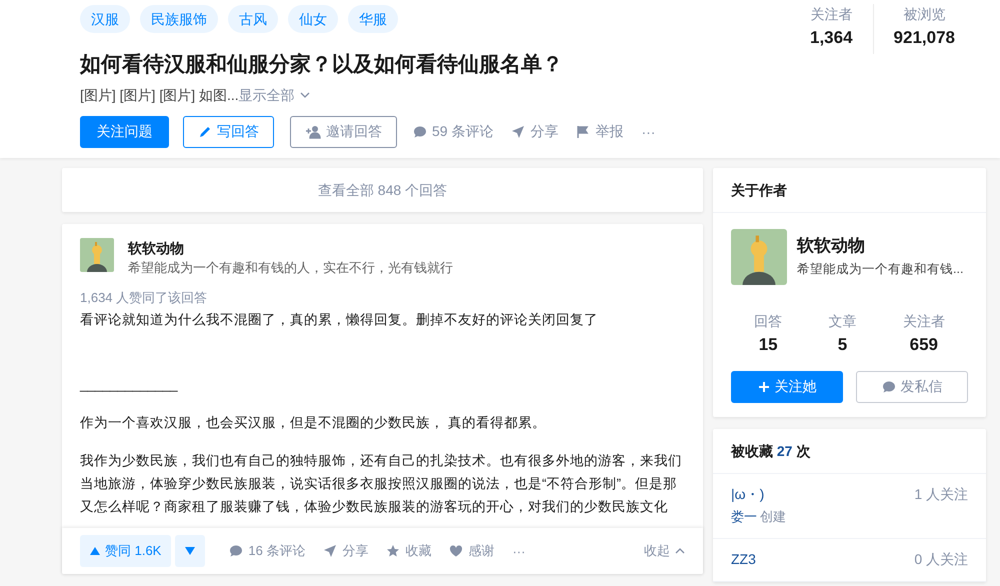  What do you see at coordinates (105, 19) in the screenshot?
I see `topic-tag: 汉服` at bounding box center [105, 19].